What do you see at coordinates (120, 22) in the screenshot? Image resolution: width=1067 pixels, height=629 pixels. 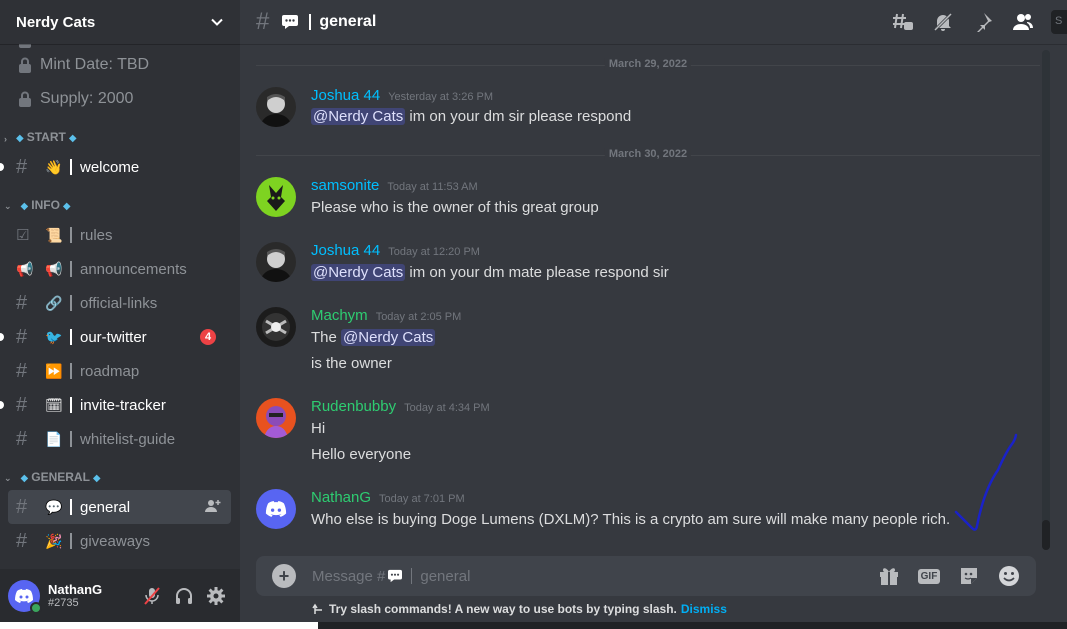 I see `server-header: Nerdy Cats` at bounding box center [120, 22].